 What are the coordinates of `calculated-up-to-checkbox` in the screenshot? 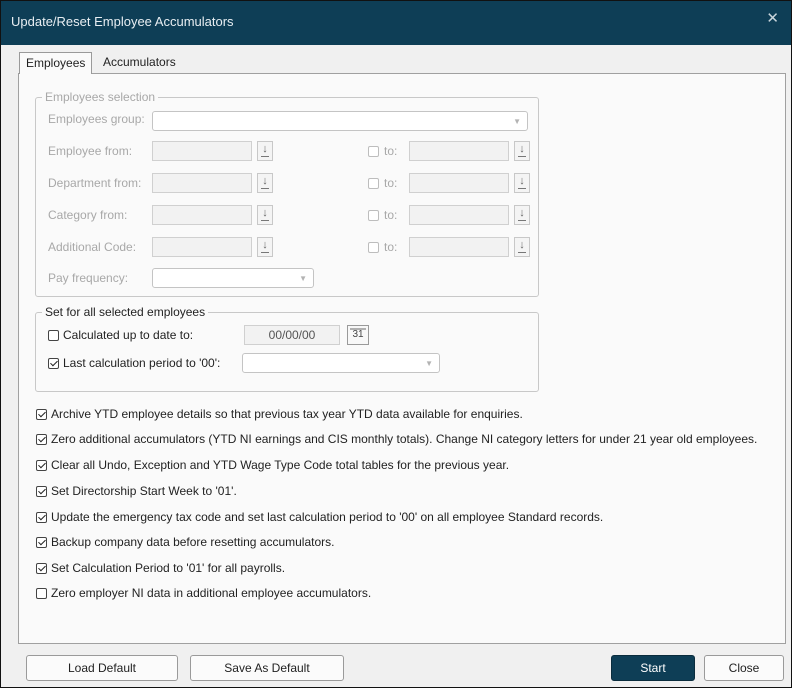 It's located at (53, 335).